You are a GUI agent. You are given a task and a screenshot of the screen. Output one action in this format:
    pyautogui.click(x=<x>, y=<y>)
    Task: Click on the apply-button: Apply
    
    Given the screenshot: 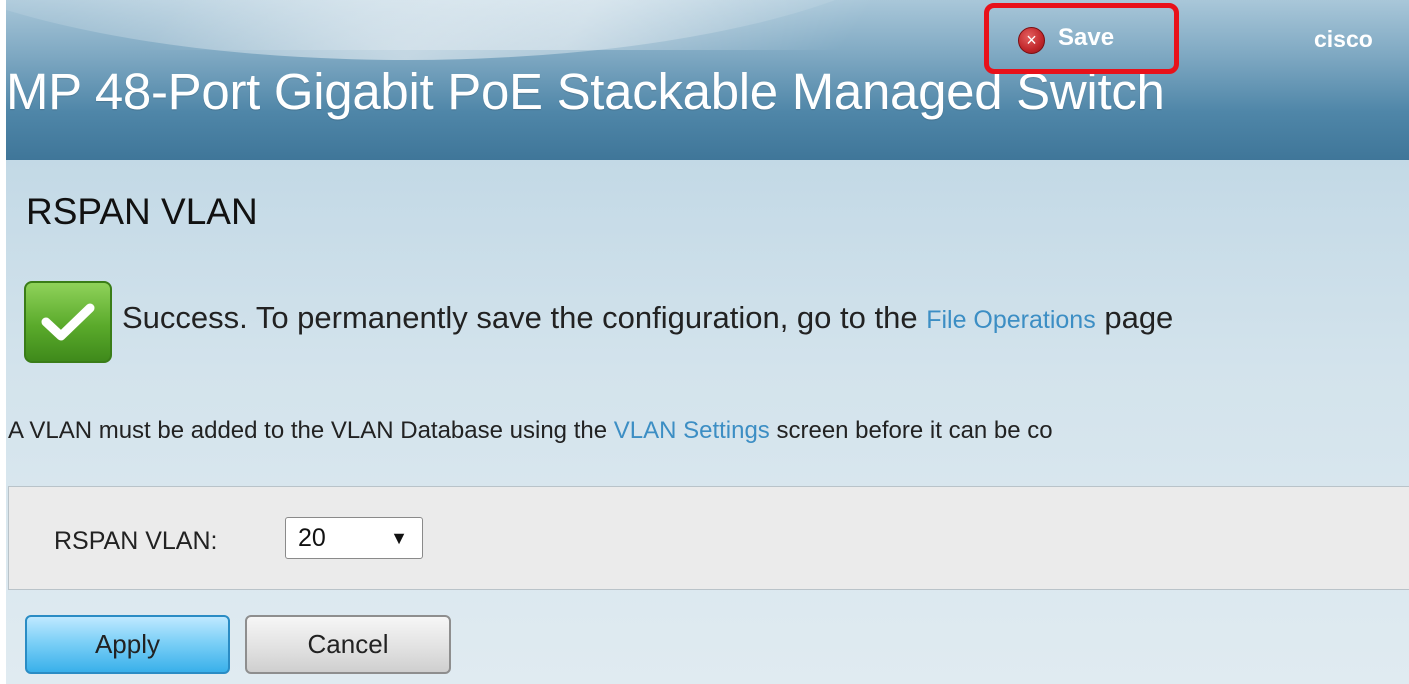 What is the action you would take?
    pyautogui.click(x=127, y=644)
    